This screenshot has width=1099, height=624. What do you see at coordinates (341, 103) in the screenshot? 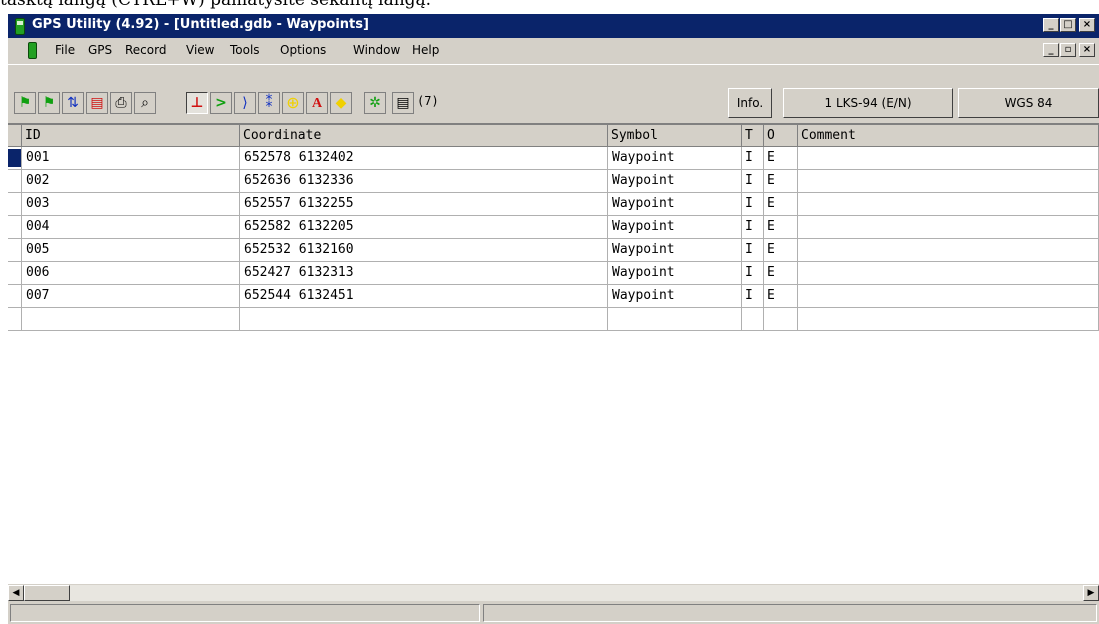
I see `area-mode-icon: ◆` at bounding box center [341, 103].